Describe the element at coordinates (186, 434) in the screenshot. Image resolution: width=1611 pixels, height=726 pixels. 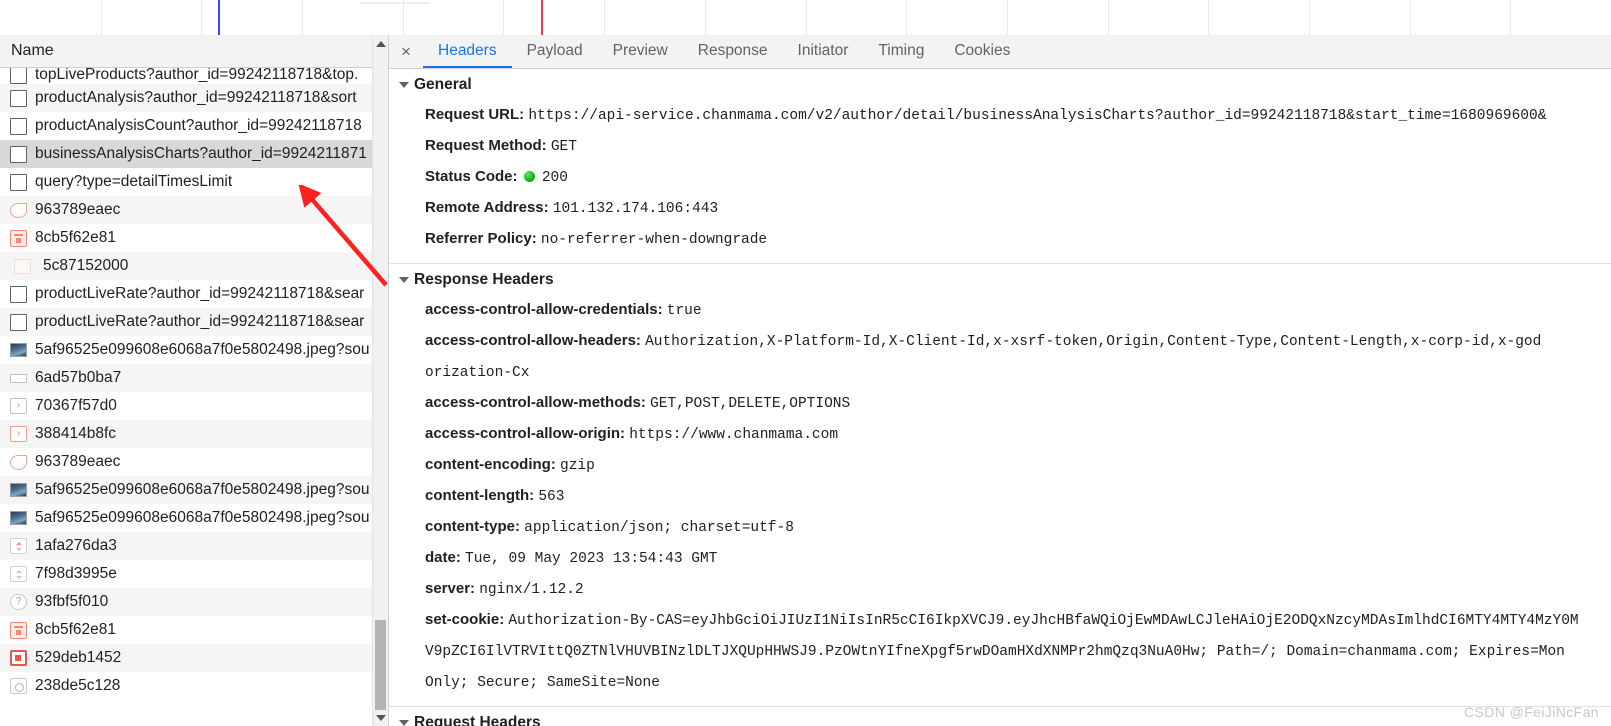
I see `request-row: › 388414b8fc` at that location.